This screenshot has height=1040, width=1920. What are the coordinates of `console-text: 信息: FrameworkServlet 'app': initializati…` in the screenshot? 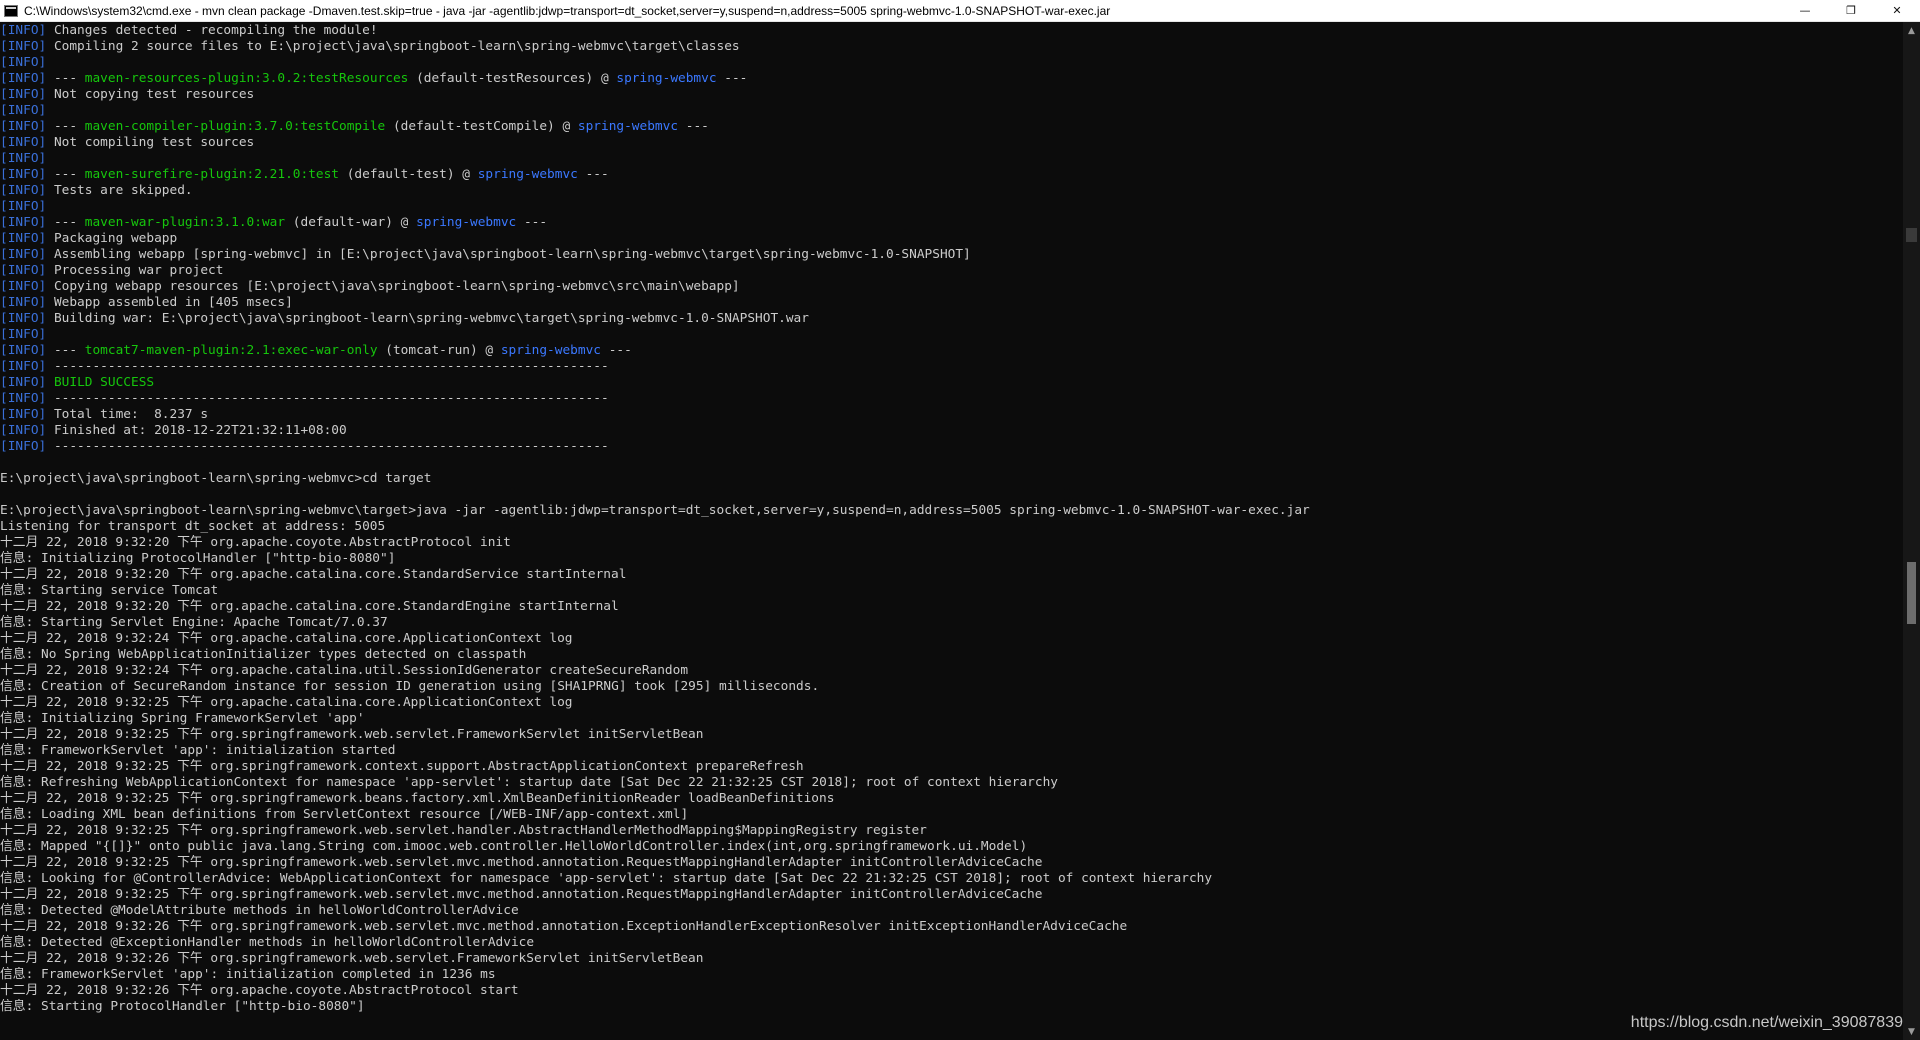 It's located at (198, 750).